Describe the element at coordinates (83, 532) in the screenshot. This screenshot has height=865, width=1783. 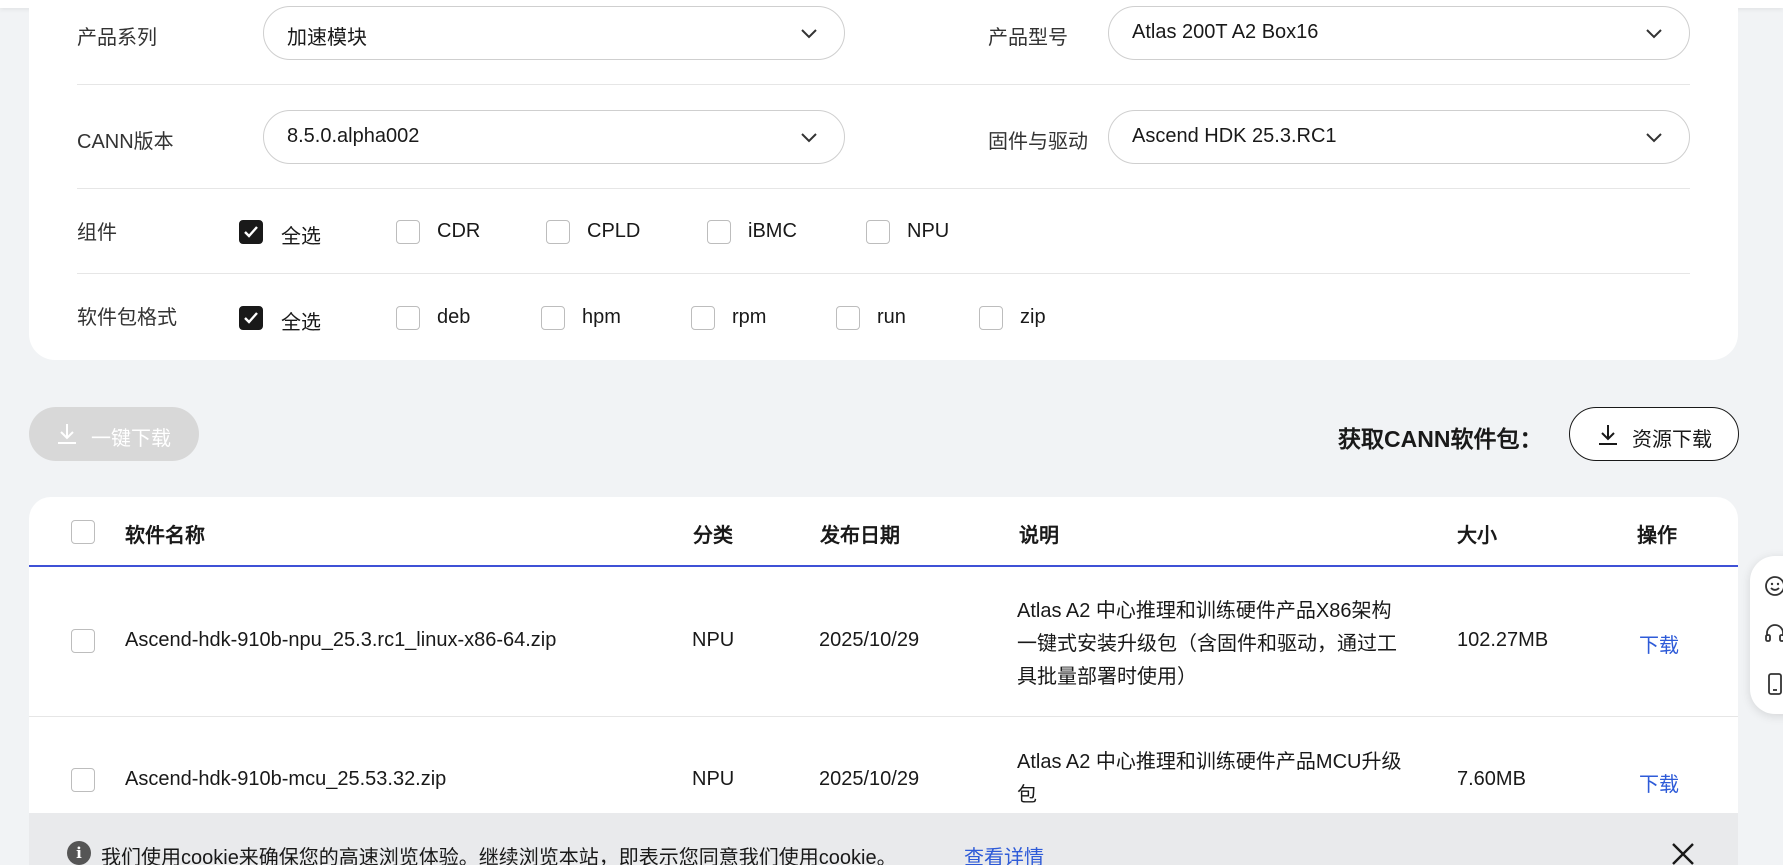
I see `checkbox-select-all-rows` at that location.